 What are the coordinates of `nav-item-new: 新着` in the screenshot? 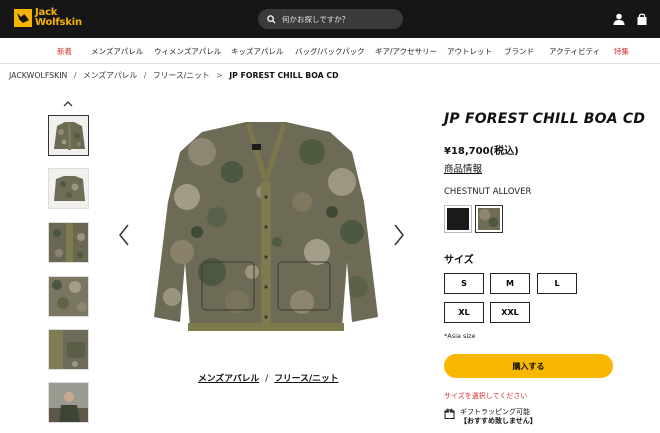 It's located at (64, 51).